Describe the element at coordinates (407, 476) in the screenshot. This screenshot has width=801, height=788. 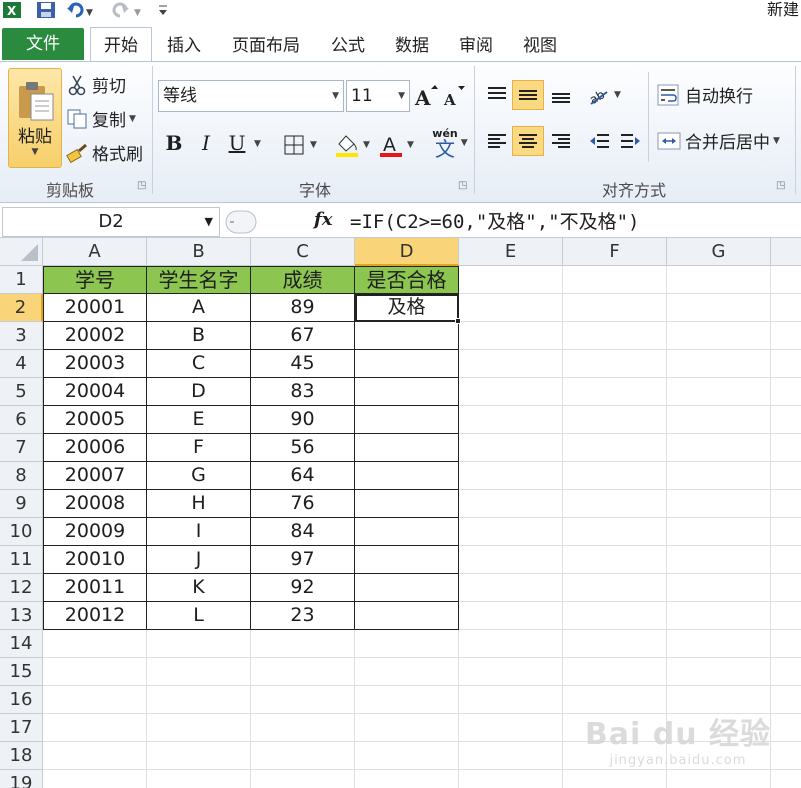
I see `cell-d8` at that location.